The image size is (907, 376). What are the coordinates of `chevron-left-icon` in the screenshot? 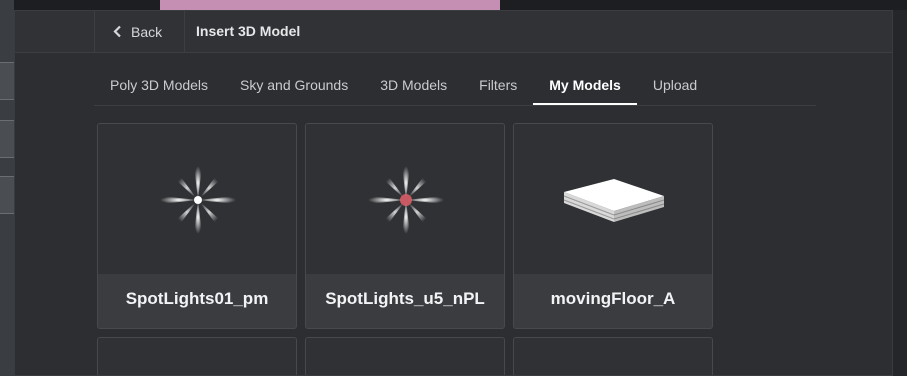 It's located at (117, 31).